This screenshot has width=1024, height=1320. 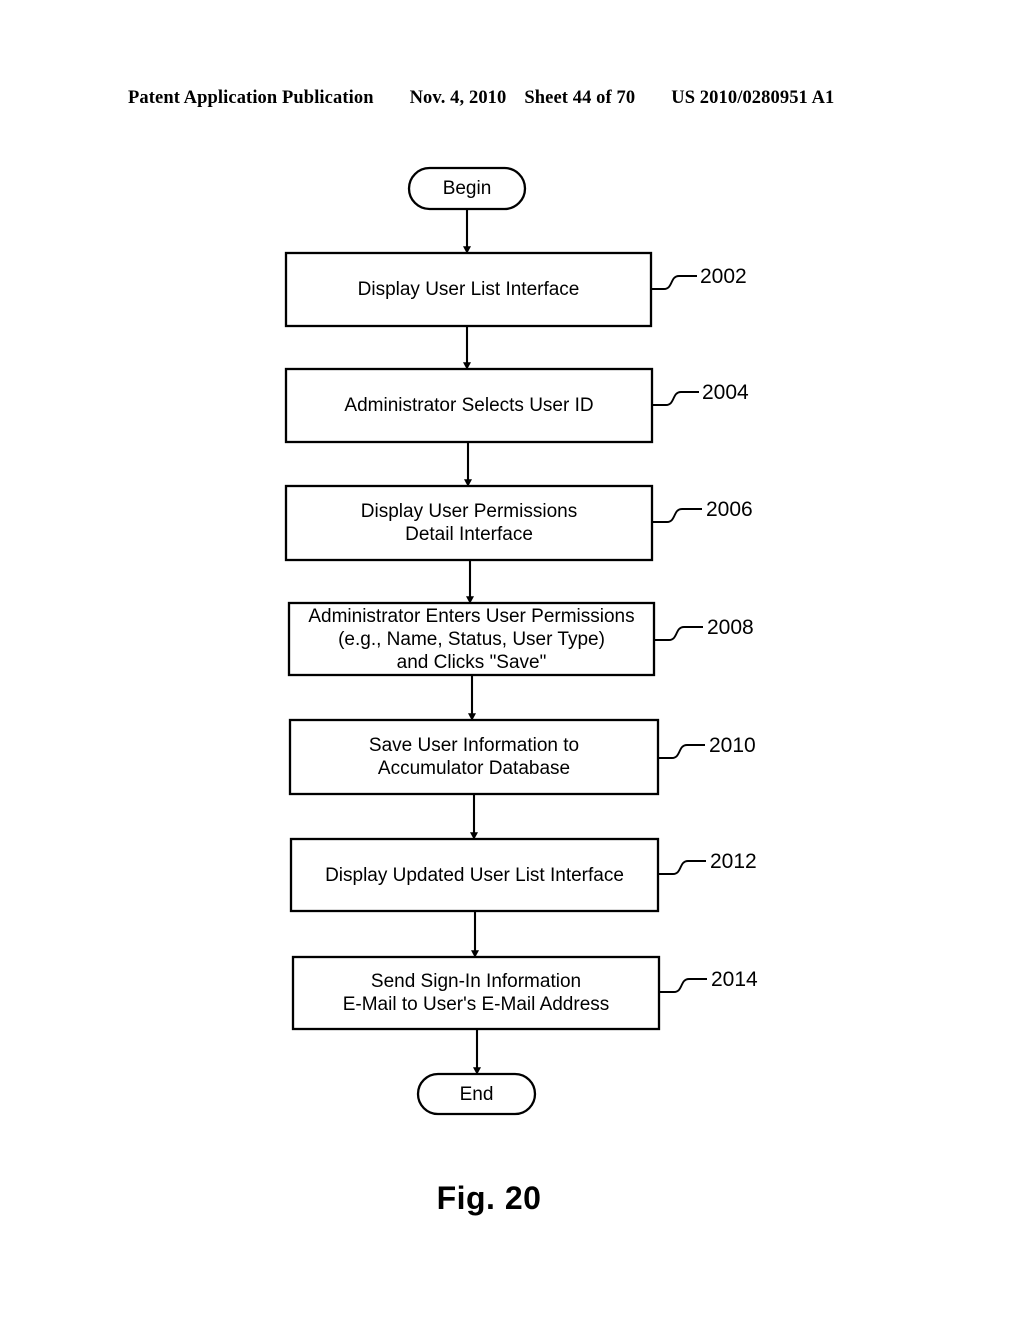 I want to click on reference-numeral-text: 2014, so click(x=734, y=979).